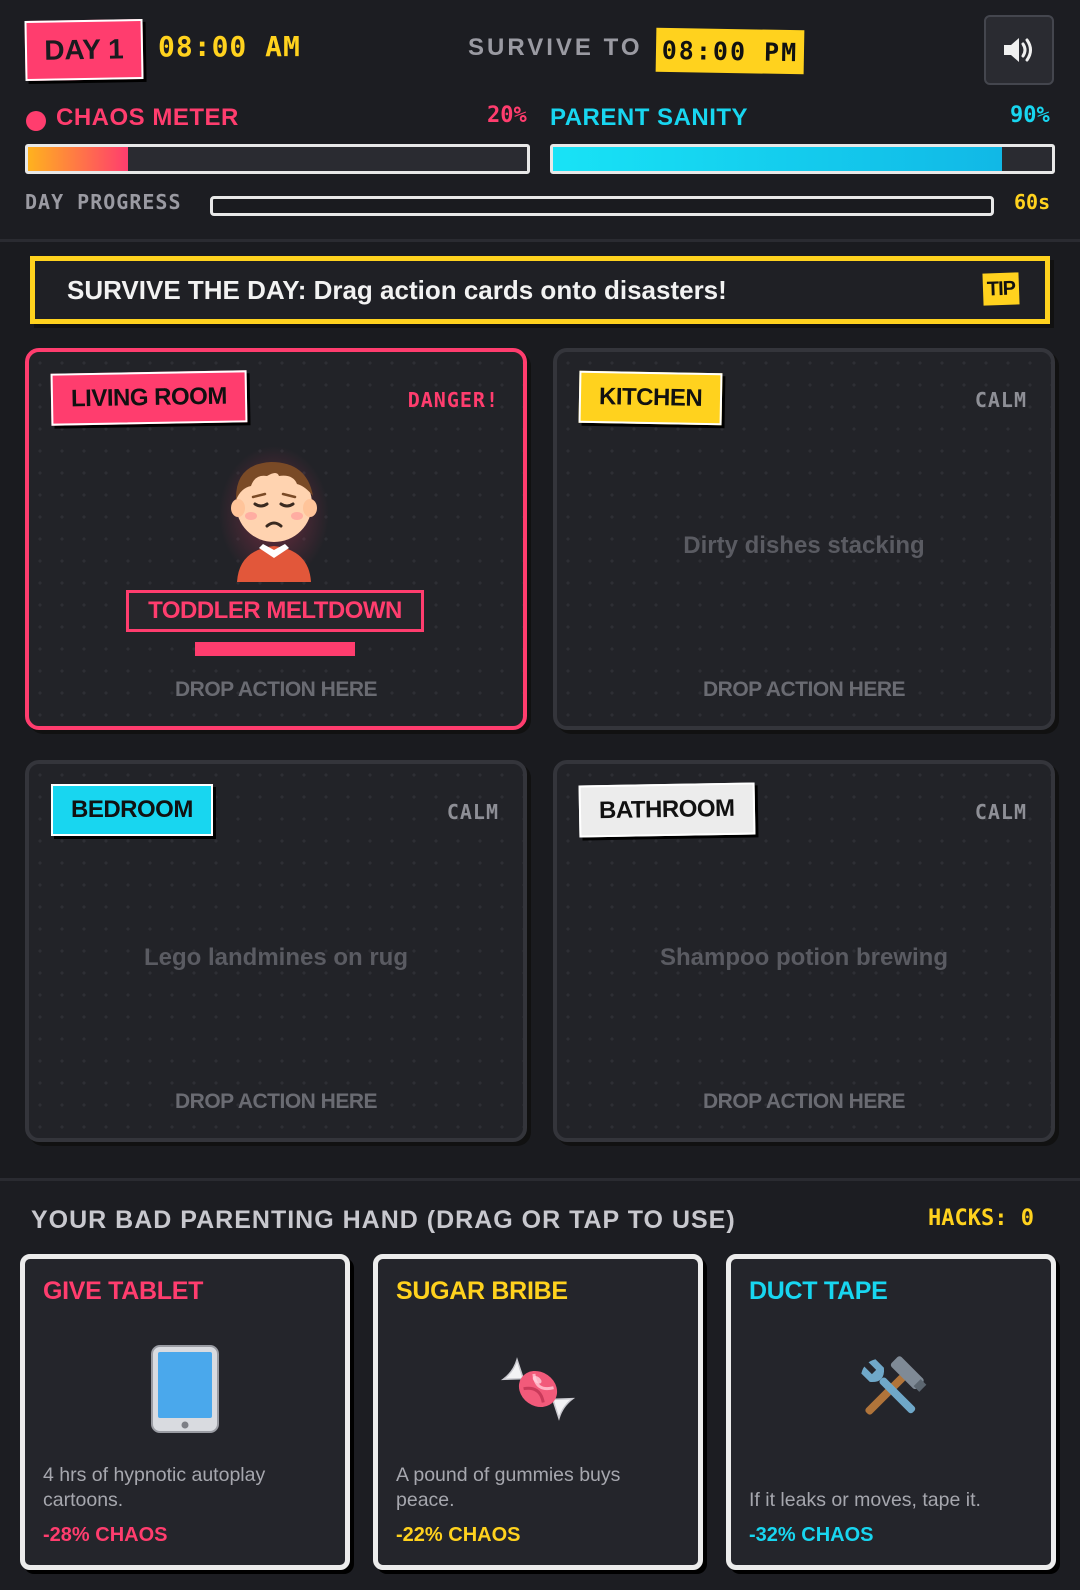  What do you see at coordinates (811, 1535) in the screenshot?
I see `card-effect: -32% CHAOS` at bounding box center [811, 1535].